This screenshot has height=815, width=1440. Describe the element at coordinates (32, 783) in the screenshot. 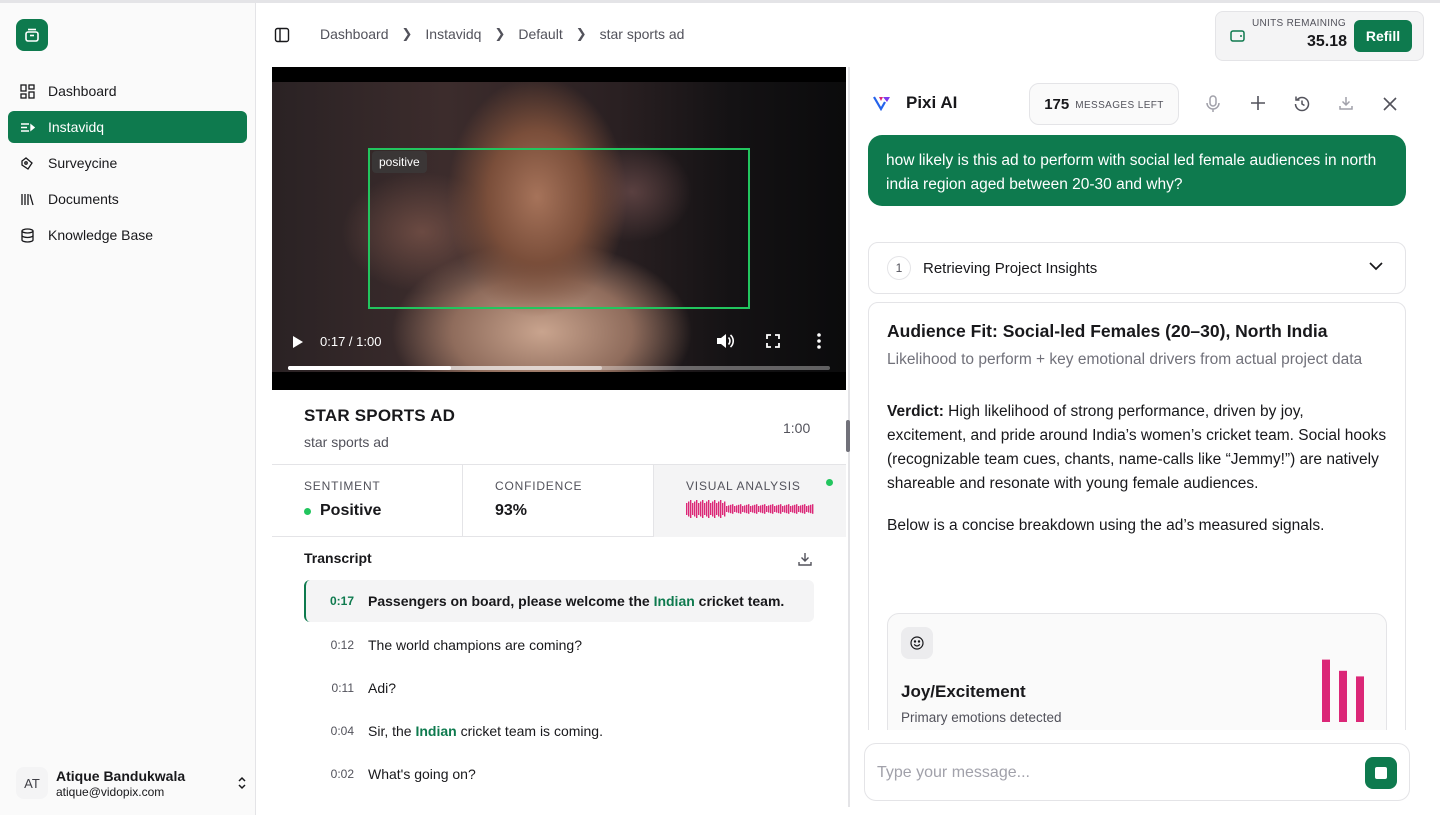

I see `avatar: AT` at that location.